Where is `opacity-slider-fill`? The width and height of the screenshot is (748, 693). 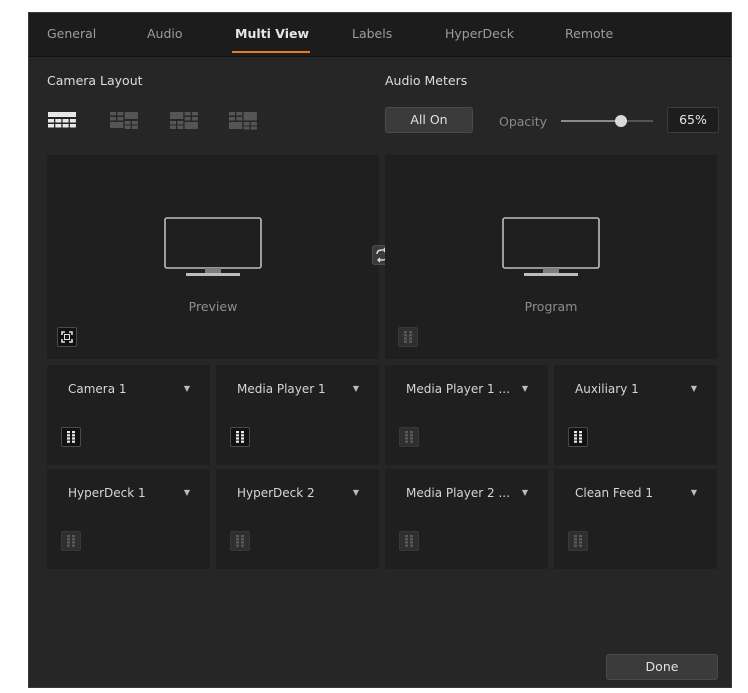
opacity-slider-fill is located at coordinates (591, 121).